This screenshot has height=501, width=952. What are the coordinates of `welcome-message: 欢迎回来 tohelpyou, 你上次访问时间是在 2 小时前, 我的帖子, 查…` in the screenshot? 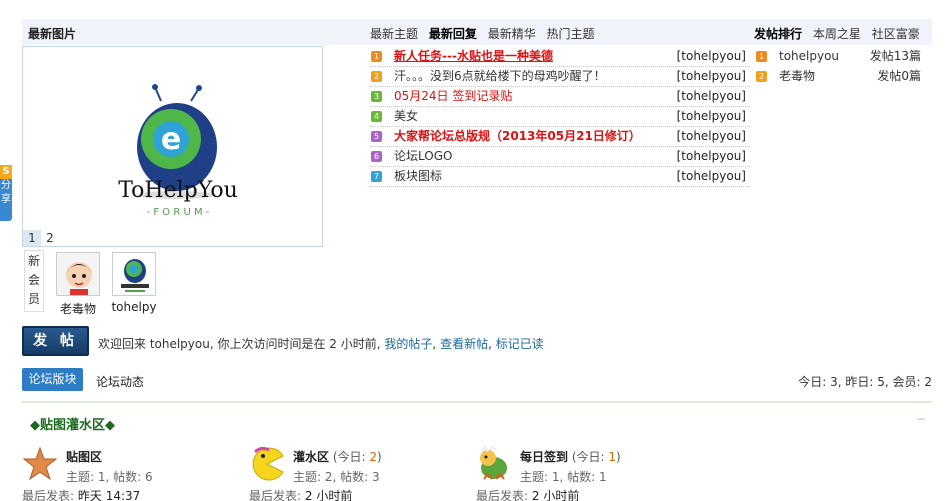 It's located at (321, 343).